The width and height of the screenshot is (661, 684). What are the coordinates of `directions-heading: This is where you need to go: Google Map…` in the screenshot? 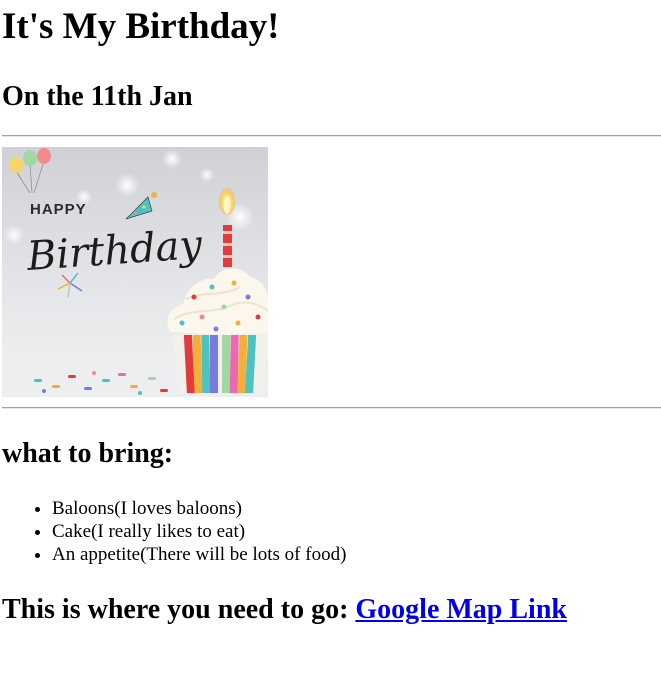 It's located at (331, 598).